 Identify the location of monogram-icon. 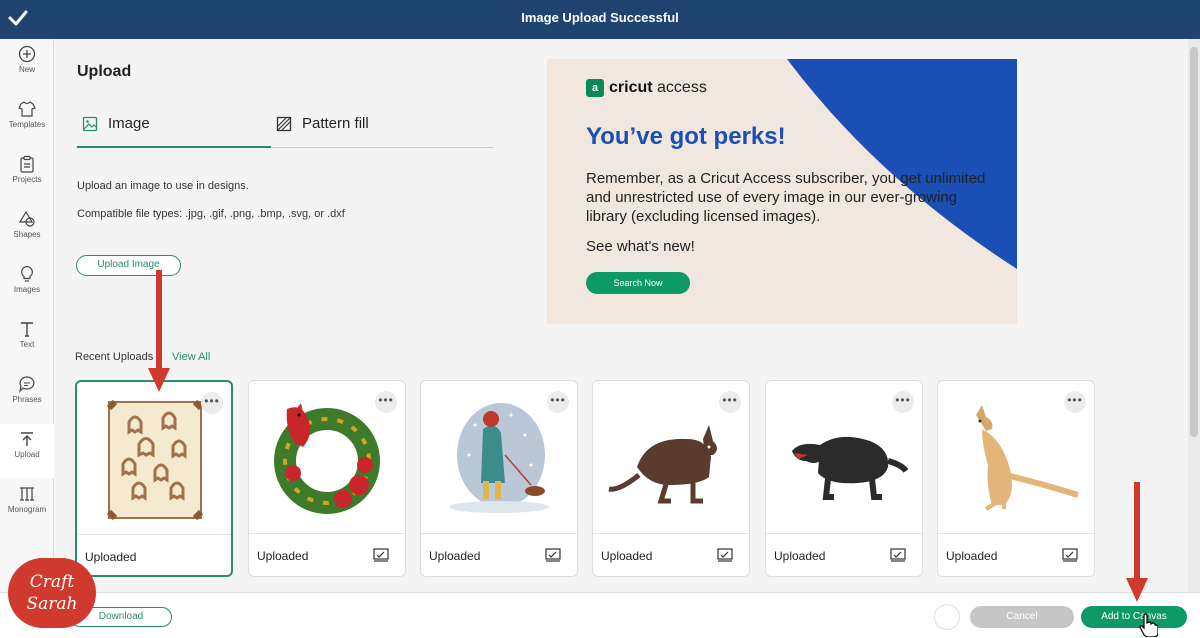
(27, 494).